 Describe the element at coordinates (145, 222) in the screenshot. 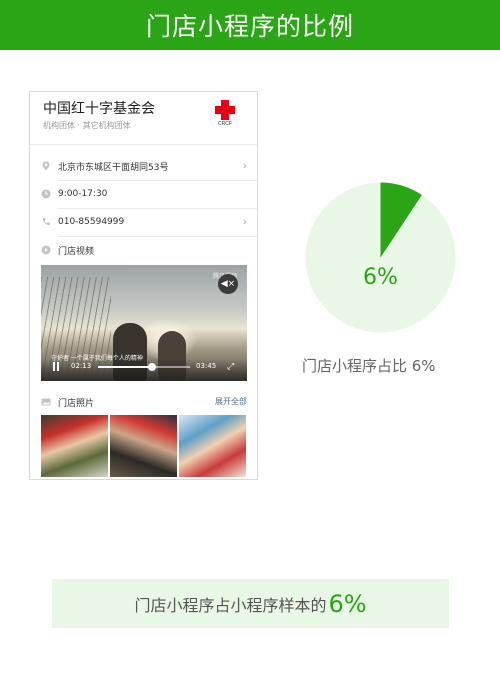

I see `phone-row: 010-85594999 ›` at that location.